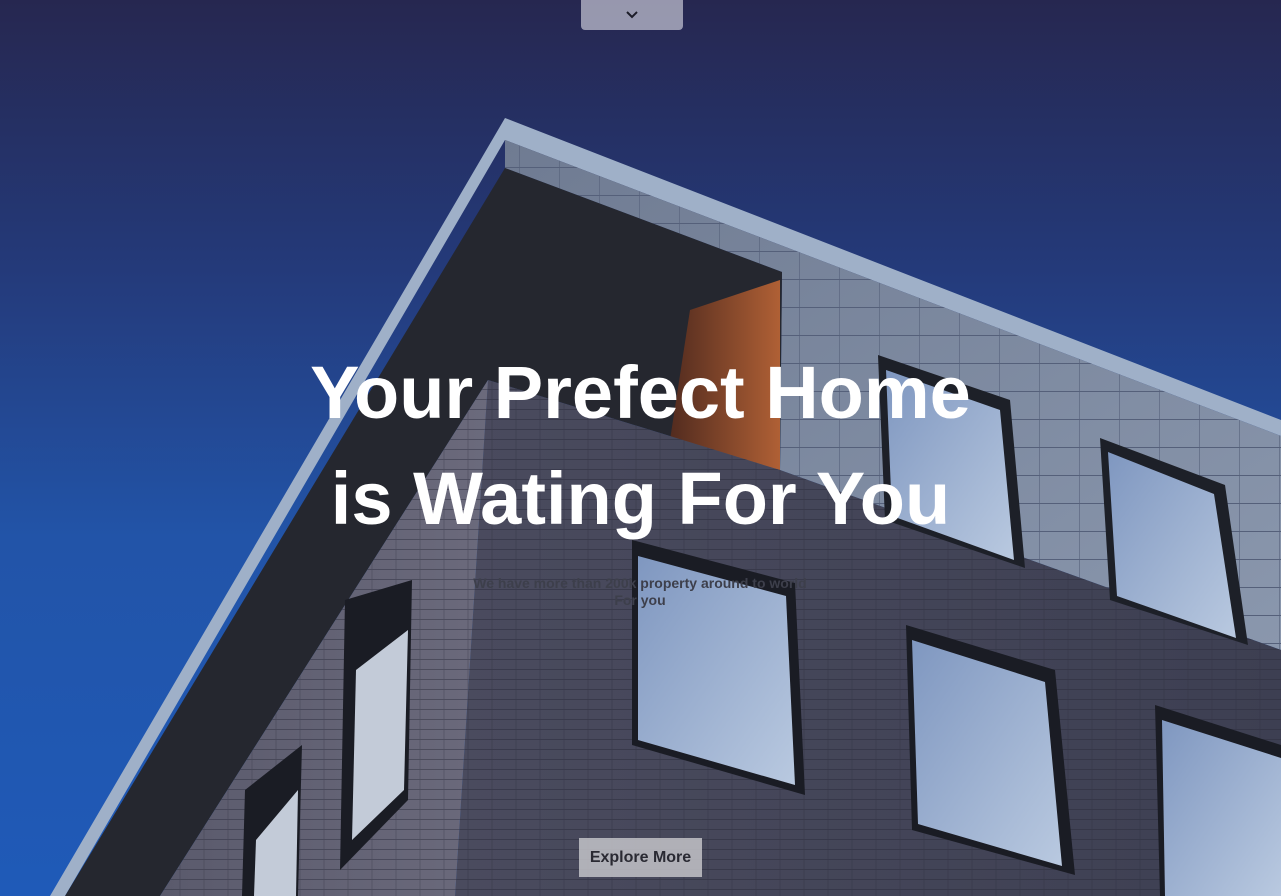  What do you see at coordinates (640, 498) in the screenshot?
I see `hero-headline-line2: is Wating For You` at bounding box center [640, 498].